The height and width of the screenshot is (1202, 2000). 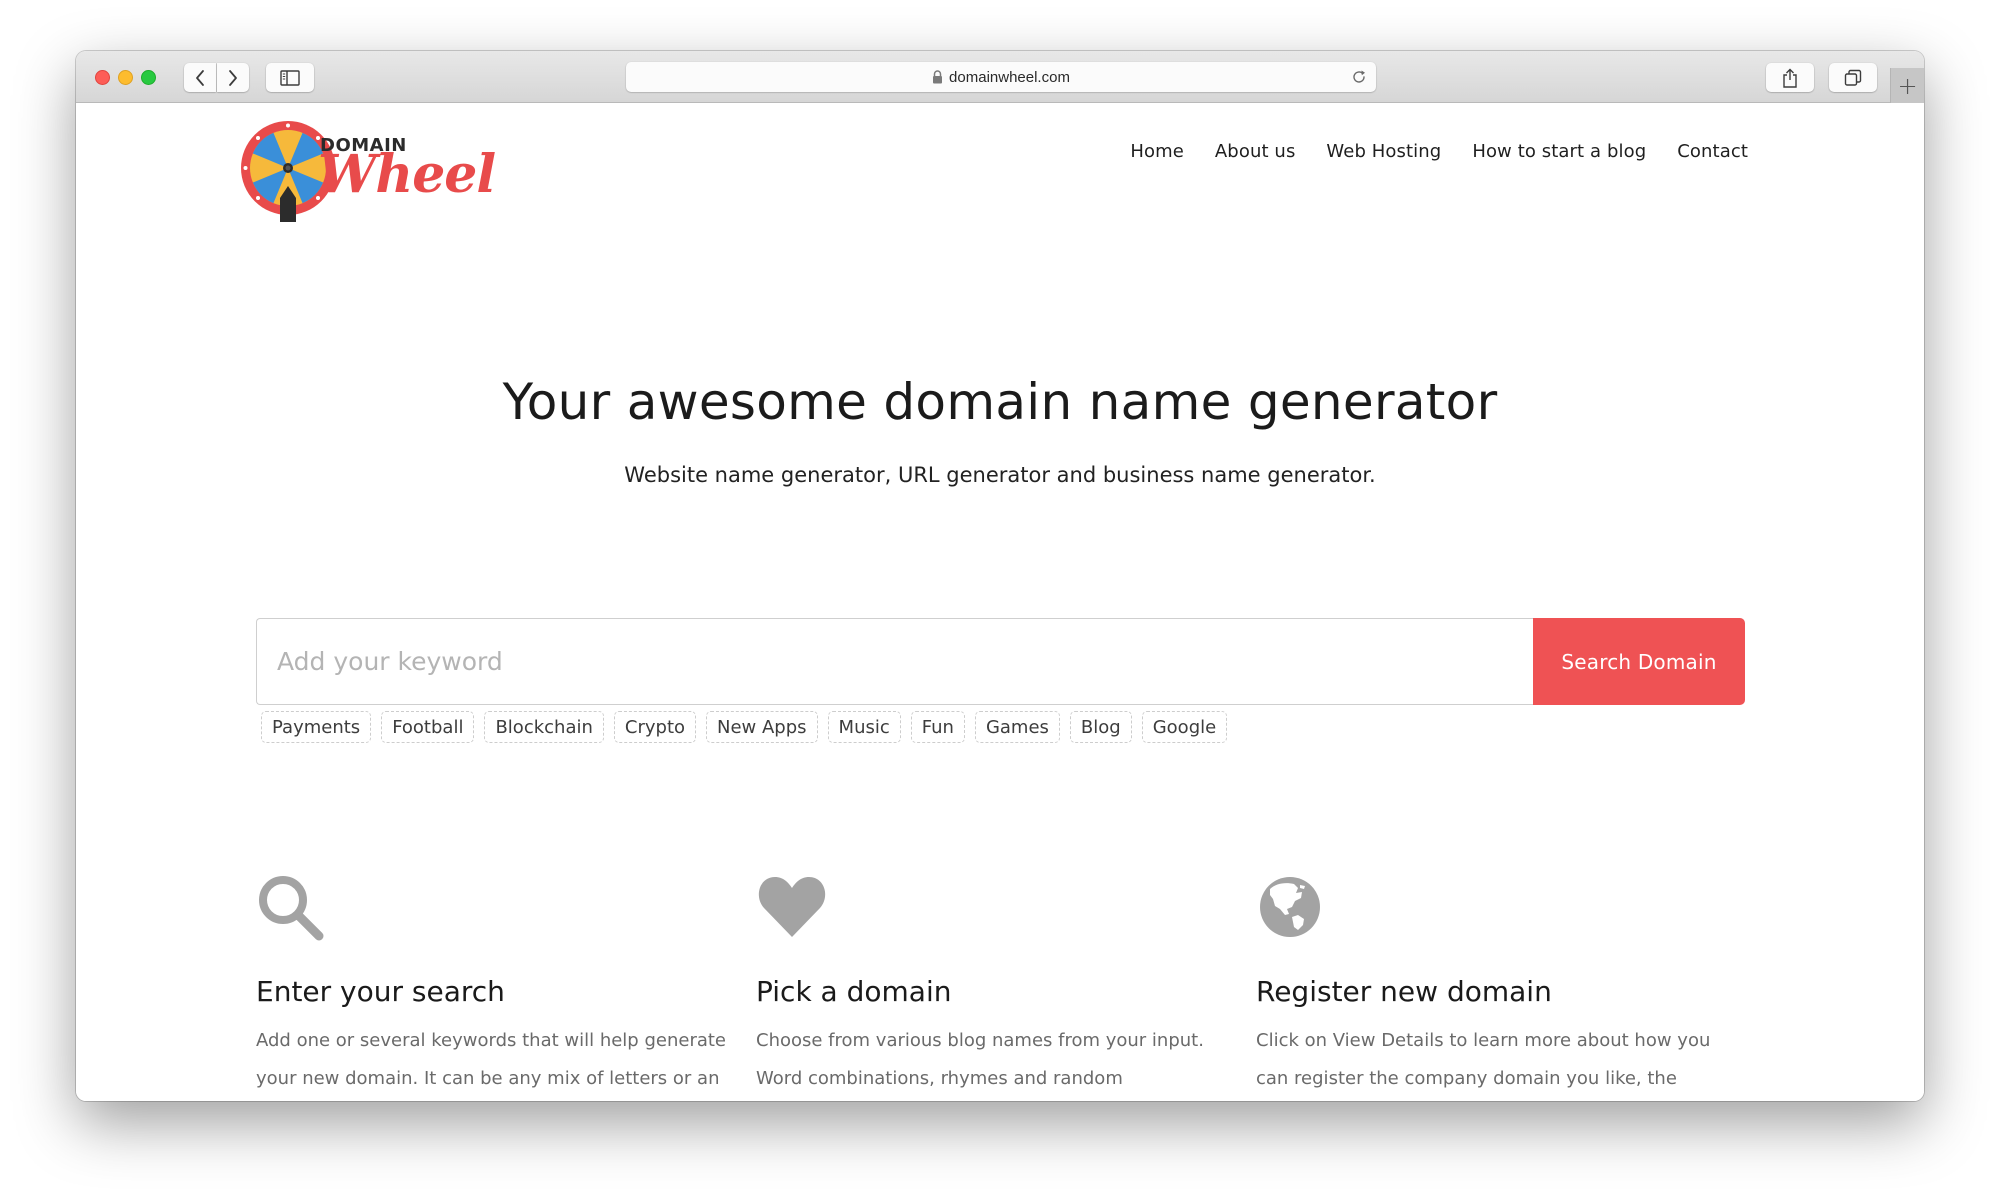 What do you see at coordinates (1000, 402) in the screenshot?
I see `page-title: Your awesome domain name generator` at bounding box center [1000, 402].